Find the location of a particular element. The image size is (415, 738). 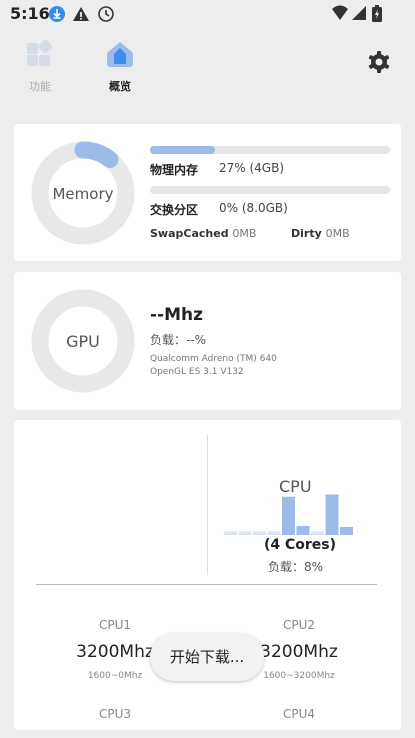

tab-functions-label: 功能 is located at coordinates (40, 86).